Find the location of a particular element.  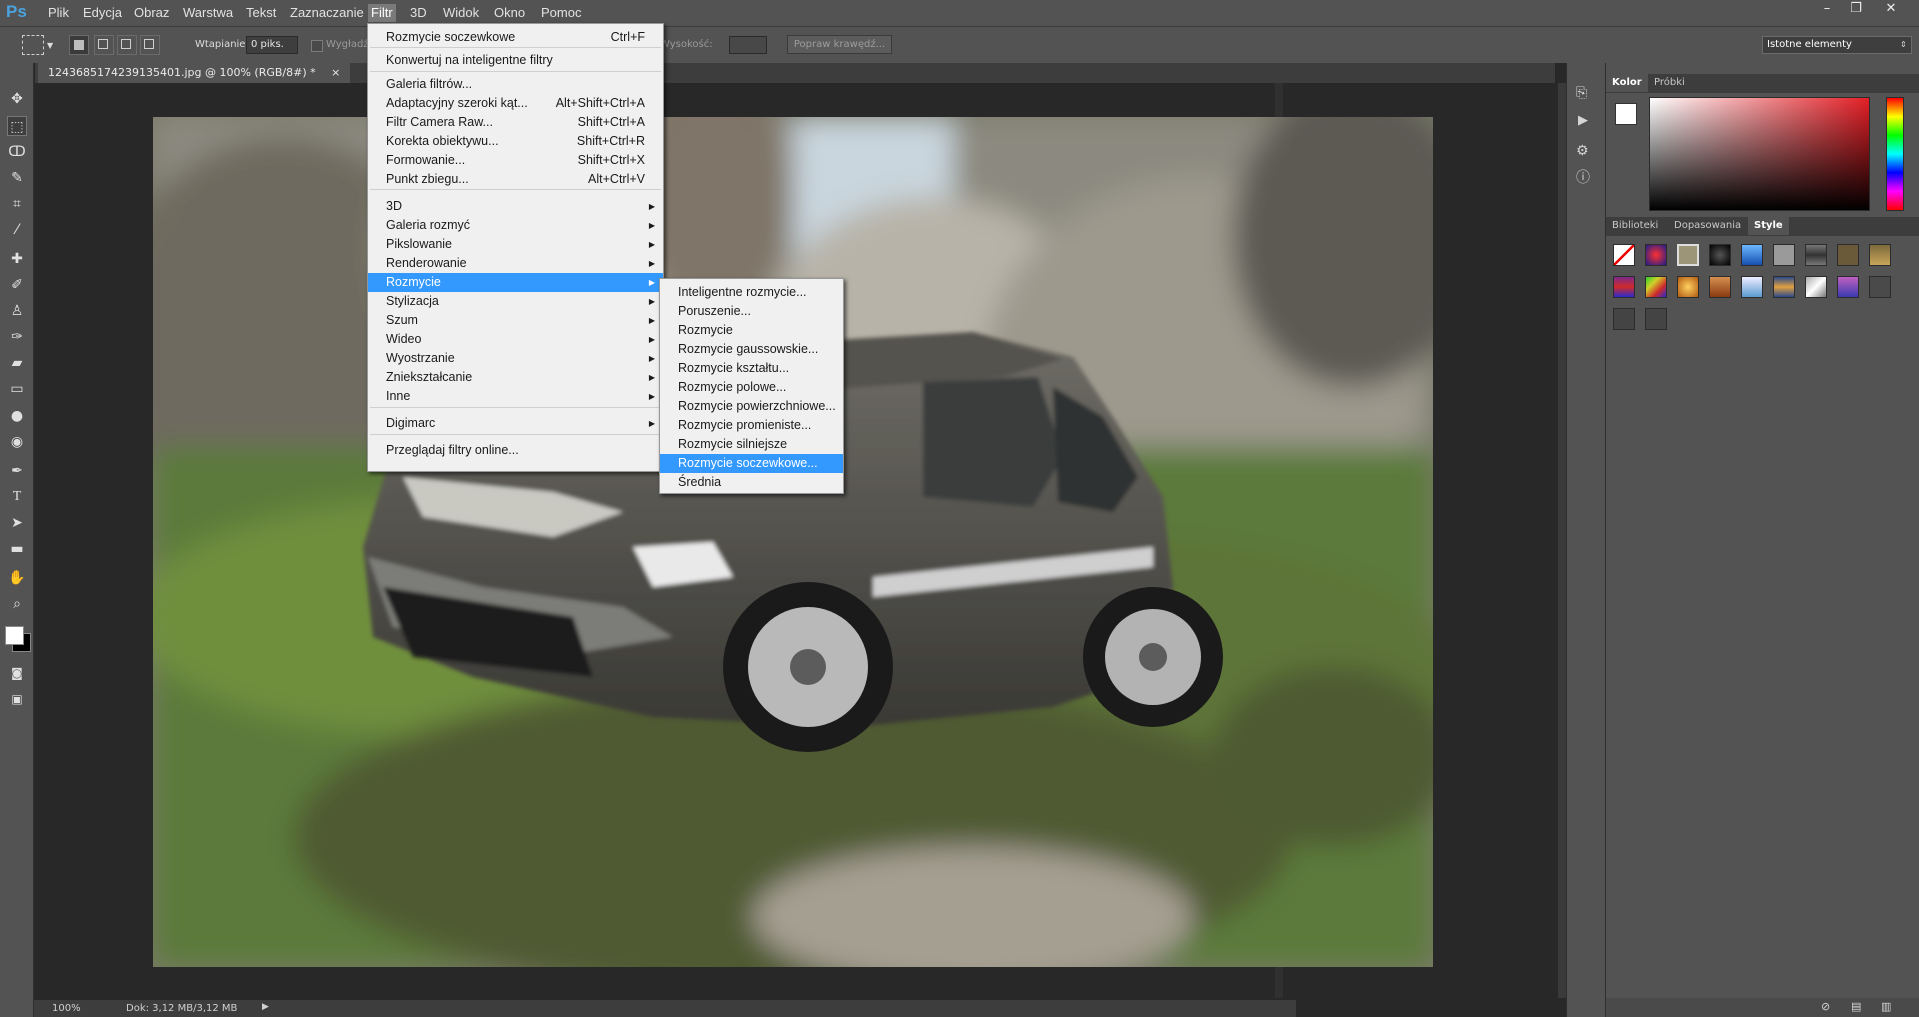

filter-menu-item: Digimarc ▶ is located at coordinates (515, 423).